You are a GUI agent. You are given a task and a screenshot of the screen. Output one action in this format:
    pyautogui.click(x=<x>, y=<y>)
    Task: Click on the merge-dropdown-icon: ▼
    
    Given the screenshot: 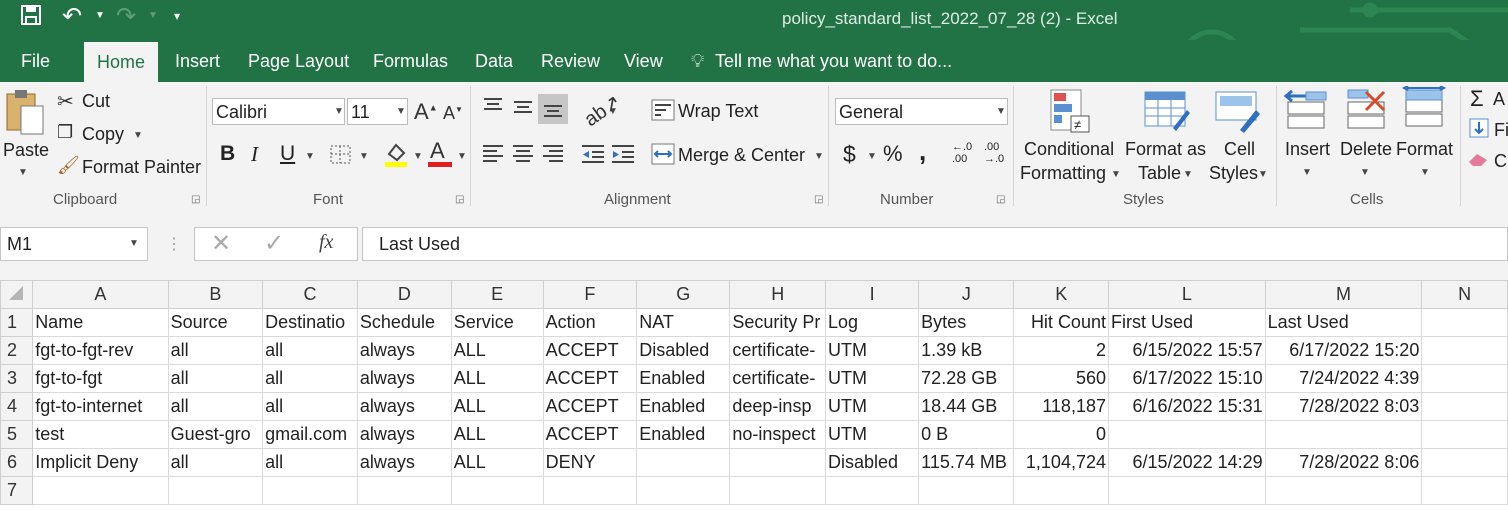 What is the action you would take?
    pyautogui.click(x=819, y=156)
    